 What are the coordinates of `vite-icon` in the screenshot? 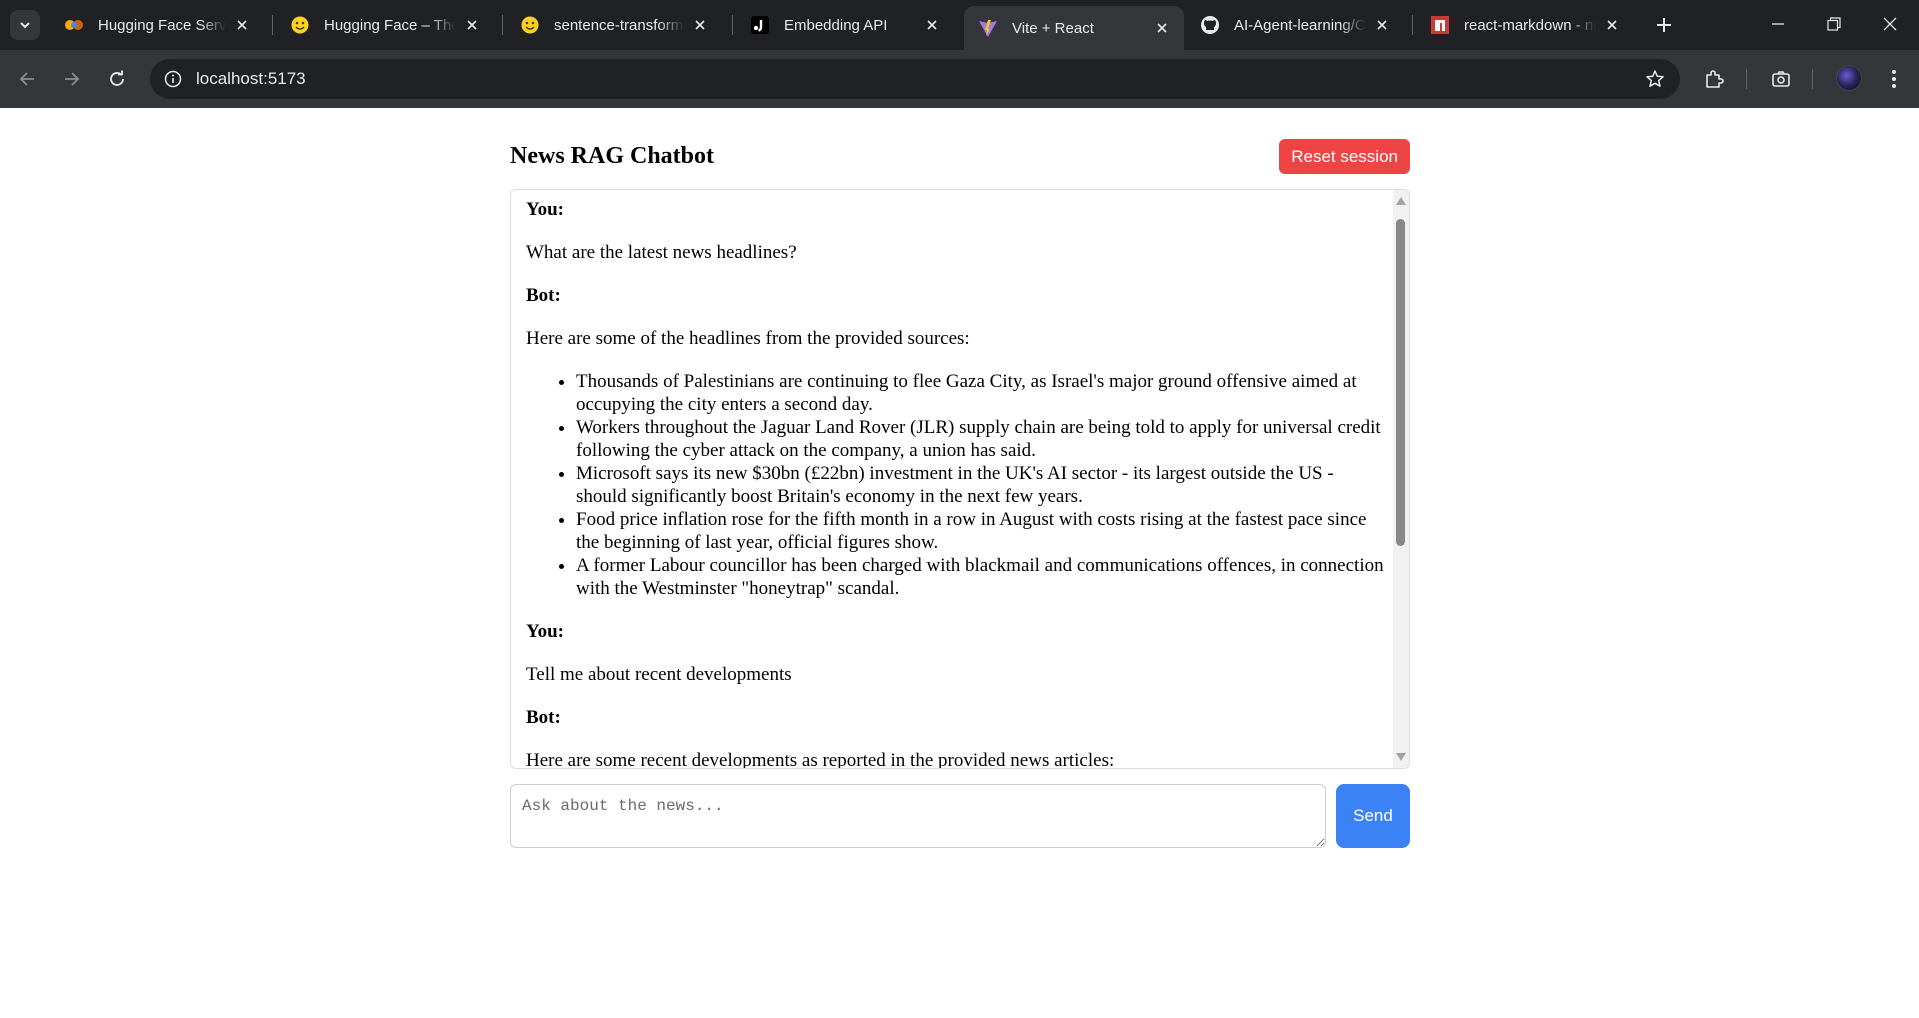 It's located at (988, 28).